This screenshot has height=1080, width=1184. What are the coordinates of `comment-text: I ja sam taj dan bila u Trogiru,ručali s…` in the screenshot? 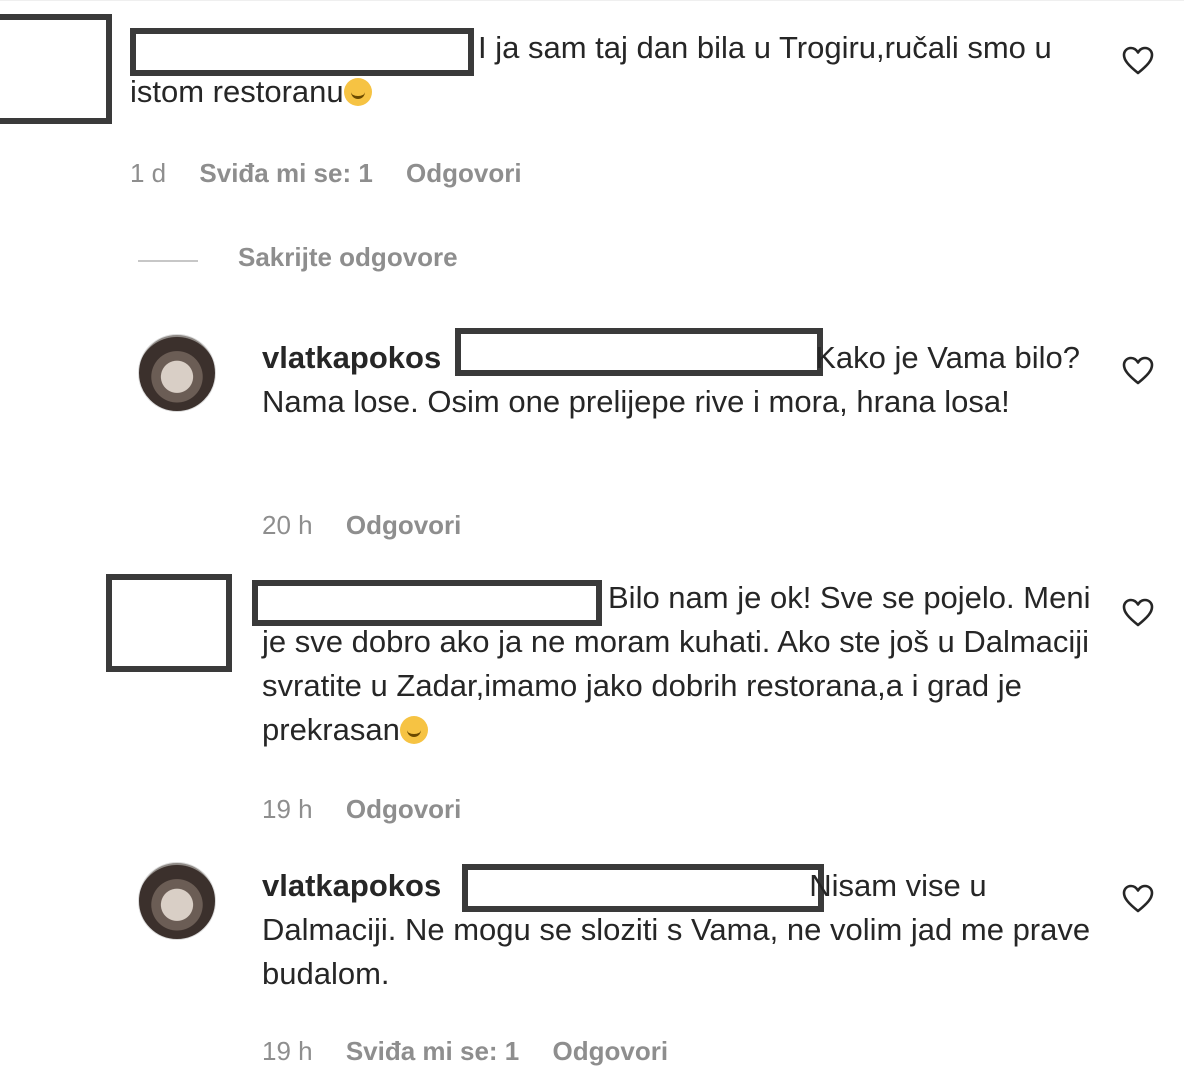 It's located at (591, 69).